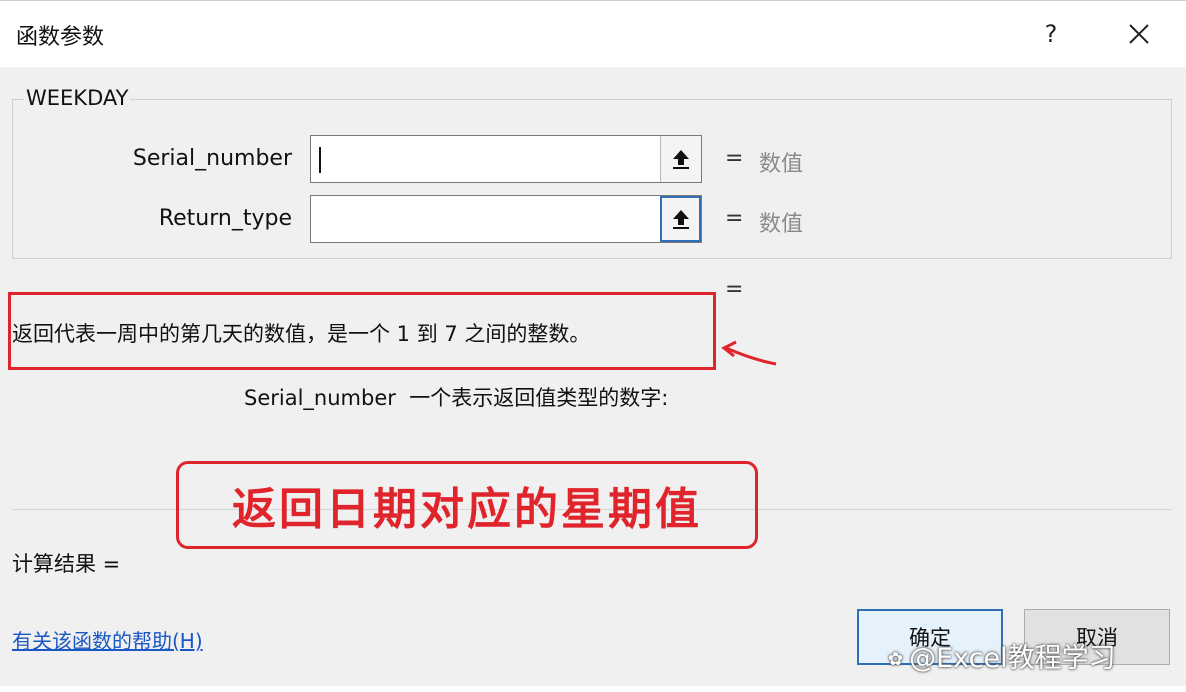 This screenshot has width=1186, height=692. What do you see at coordinates (593, 33) in the screenshot?
I see `title-bar: 函数参数 ?` at bounding box center [593, 33].